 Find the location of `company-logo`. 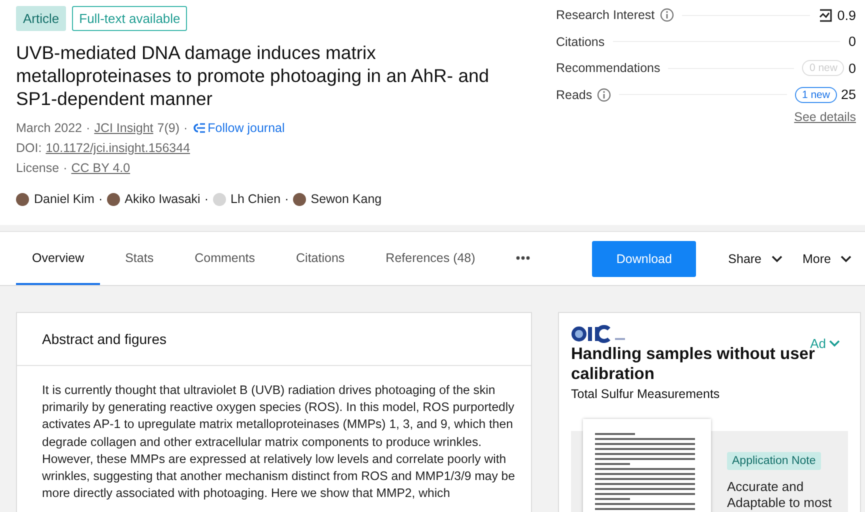

company-logo is located at coordinates (599, 334).